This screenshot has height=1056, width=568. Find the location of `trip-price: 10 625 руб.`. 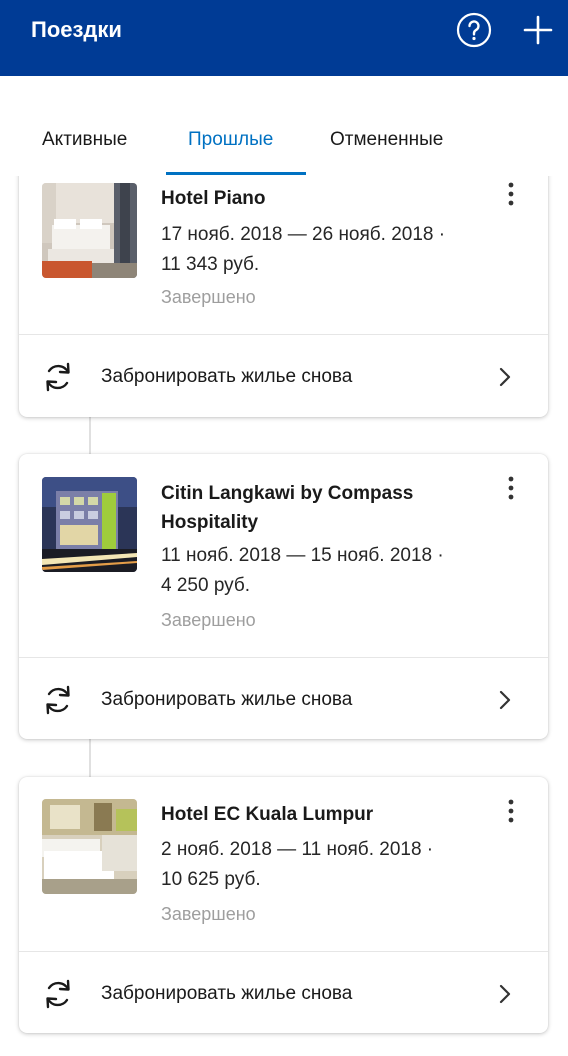

trip-price: 10 625 руб. is located at coordinates (211, 879).